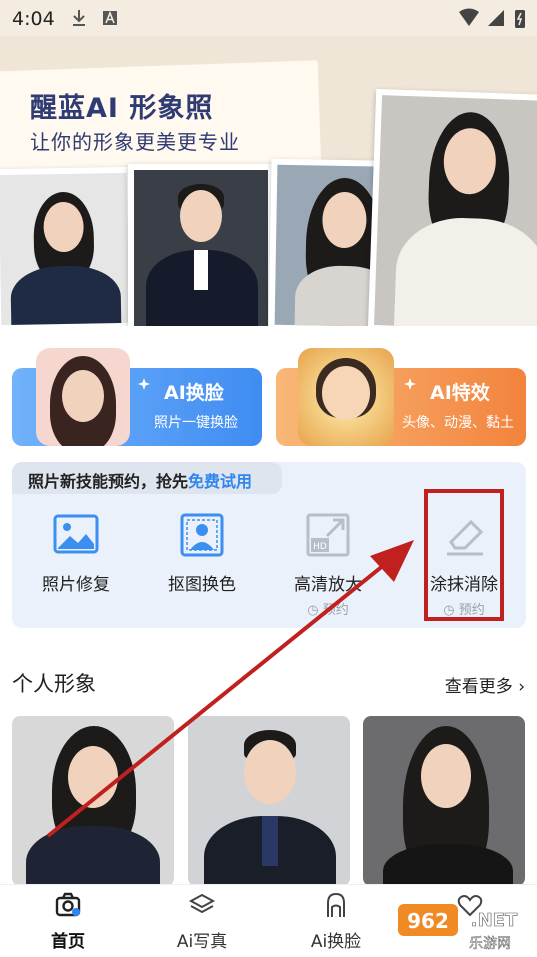  What do you see at coordinates (464, 555) in the screenshot?
I see `highlight-box` at bounding box center [464, 555].